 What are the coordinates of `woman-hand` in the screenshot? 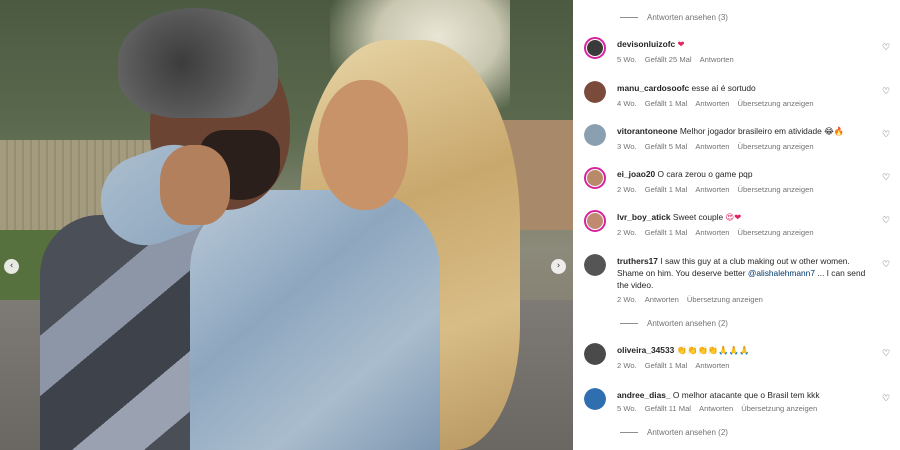 It's located at (195, 185).